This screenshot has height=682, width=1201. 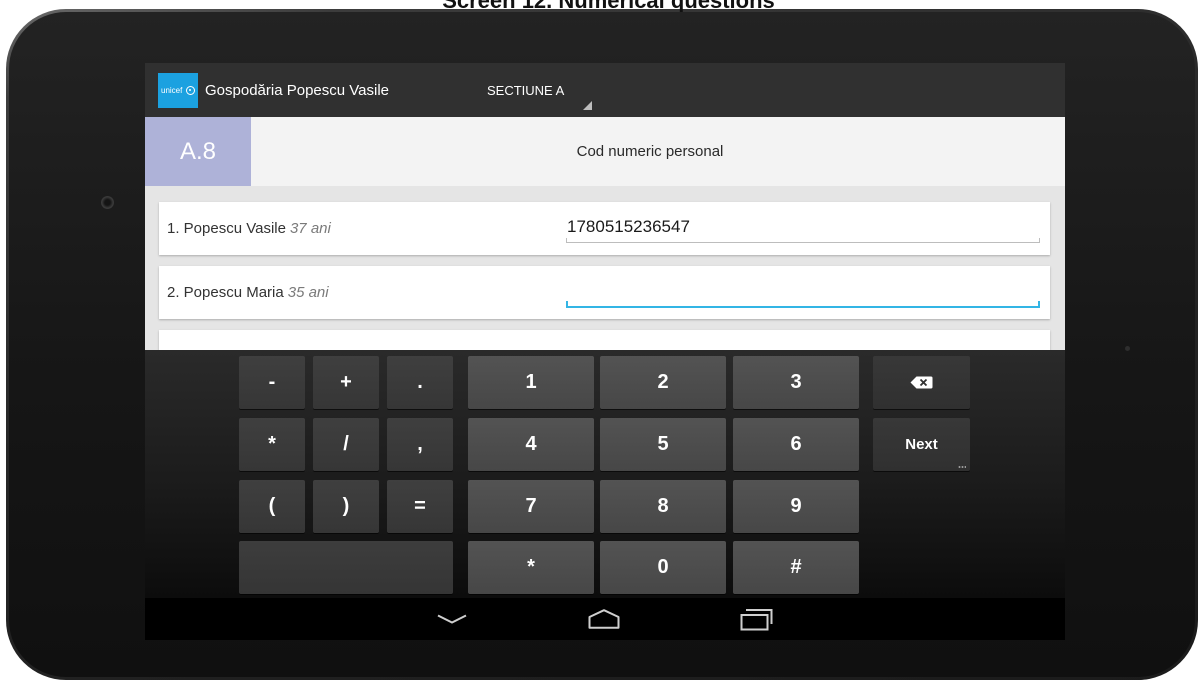 I want to click on key-comma: ,, so click(x=420, y=444).